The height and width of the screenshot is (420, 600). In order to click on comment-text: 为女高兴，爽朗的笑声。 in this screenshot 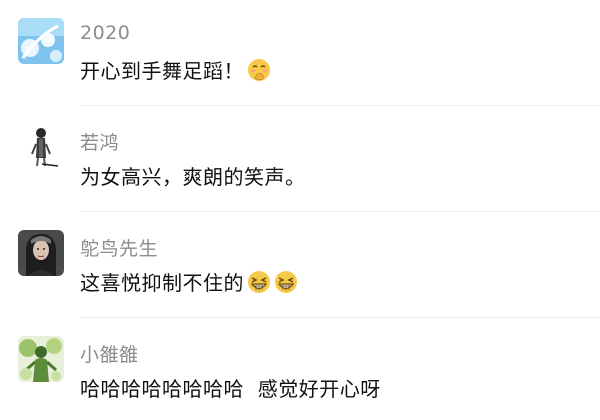, I will do `click(193, 177)`.